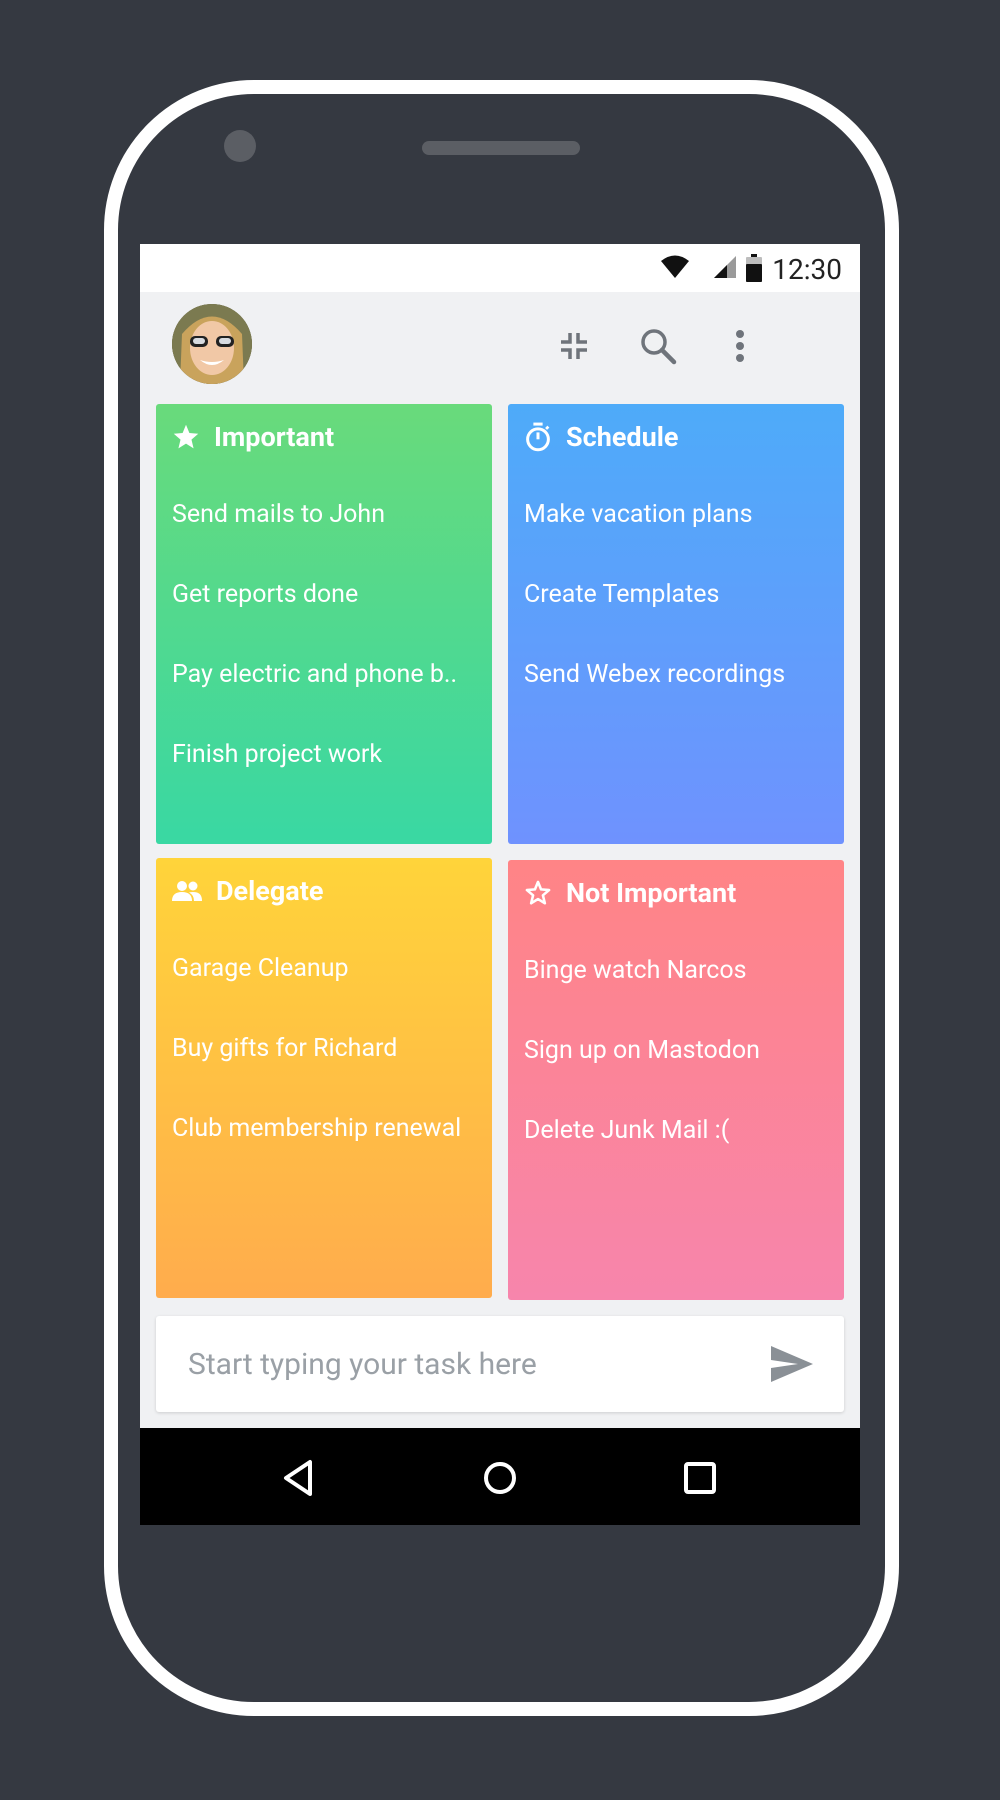  What do you see at coordinates (186, 436) in the screenshot?
I see `star-filled-icon` at bounding box center [186, 436].